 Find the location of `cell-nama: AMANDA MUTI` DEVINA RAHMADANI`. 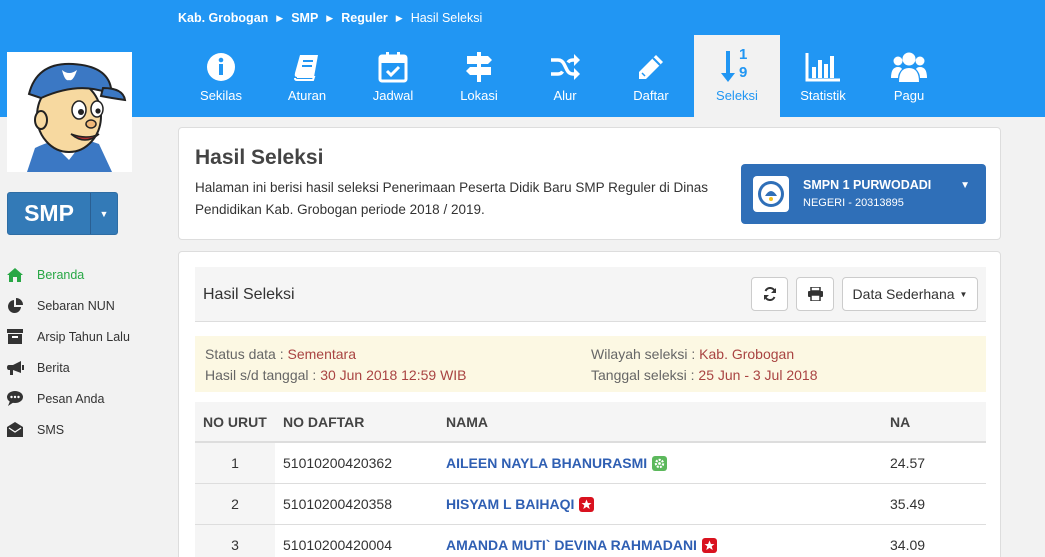

cell-nama: AMANDA MUTI` DEVINA RAHMADANI is located at coordinates (660, 545).